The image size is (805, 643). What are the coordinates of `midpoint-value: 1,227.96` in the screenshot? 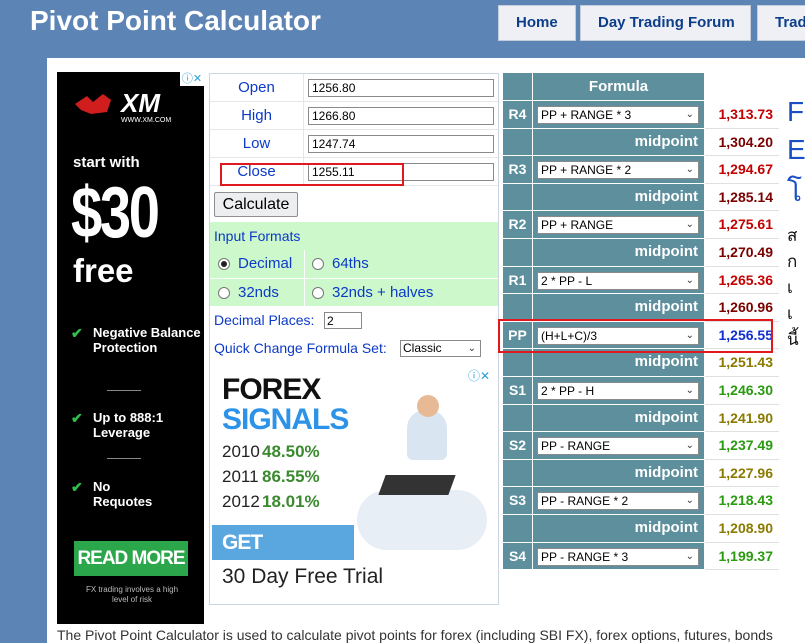 It's located at (742, 473).